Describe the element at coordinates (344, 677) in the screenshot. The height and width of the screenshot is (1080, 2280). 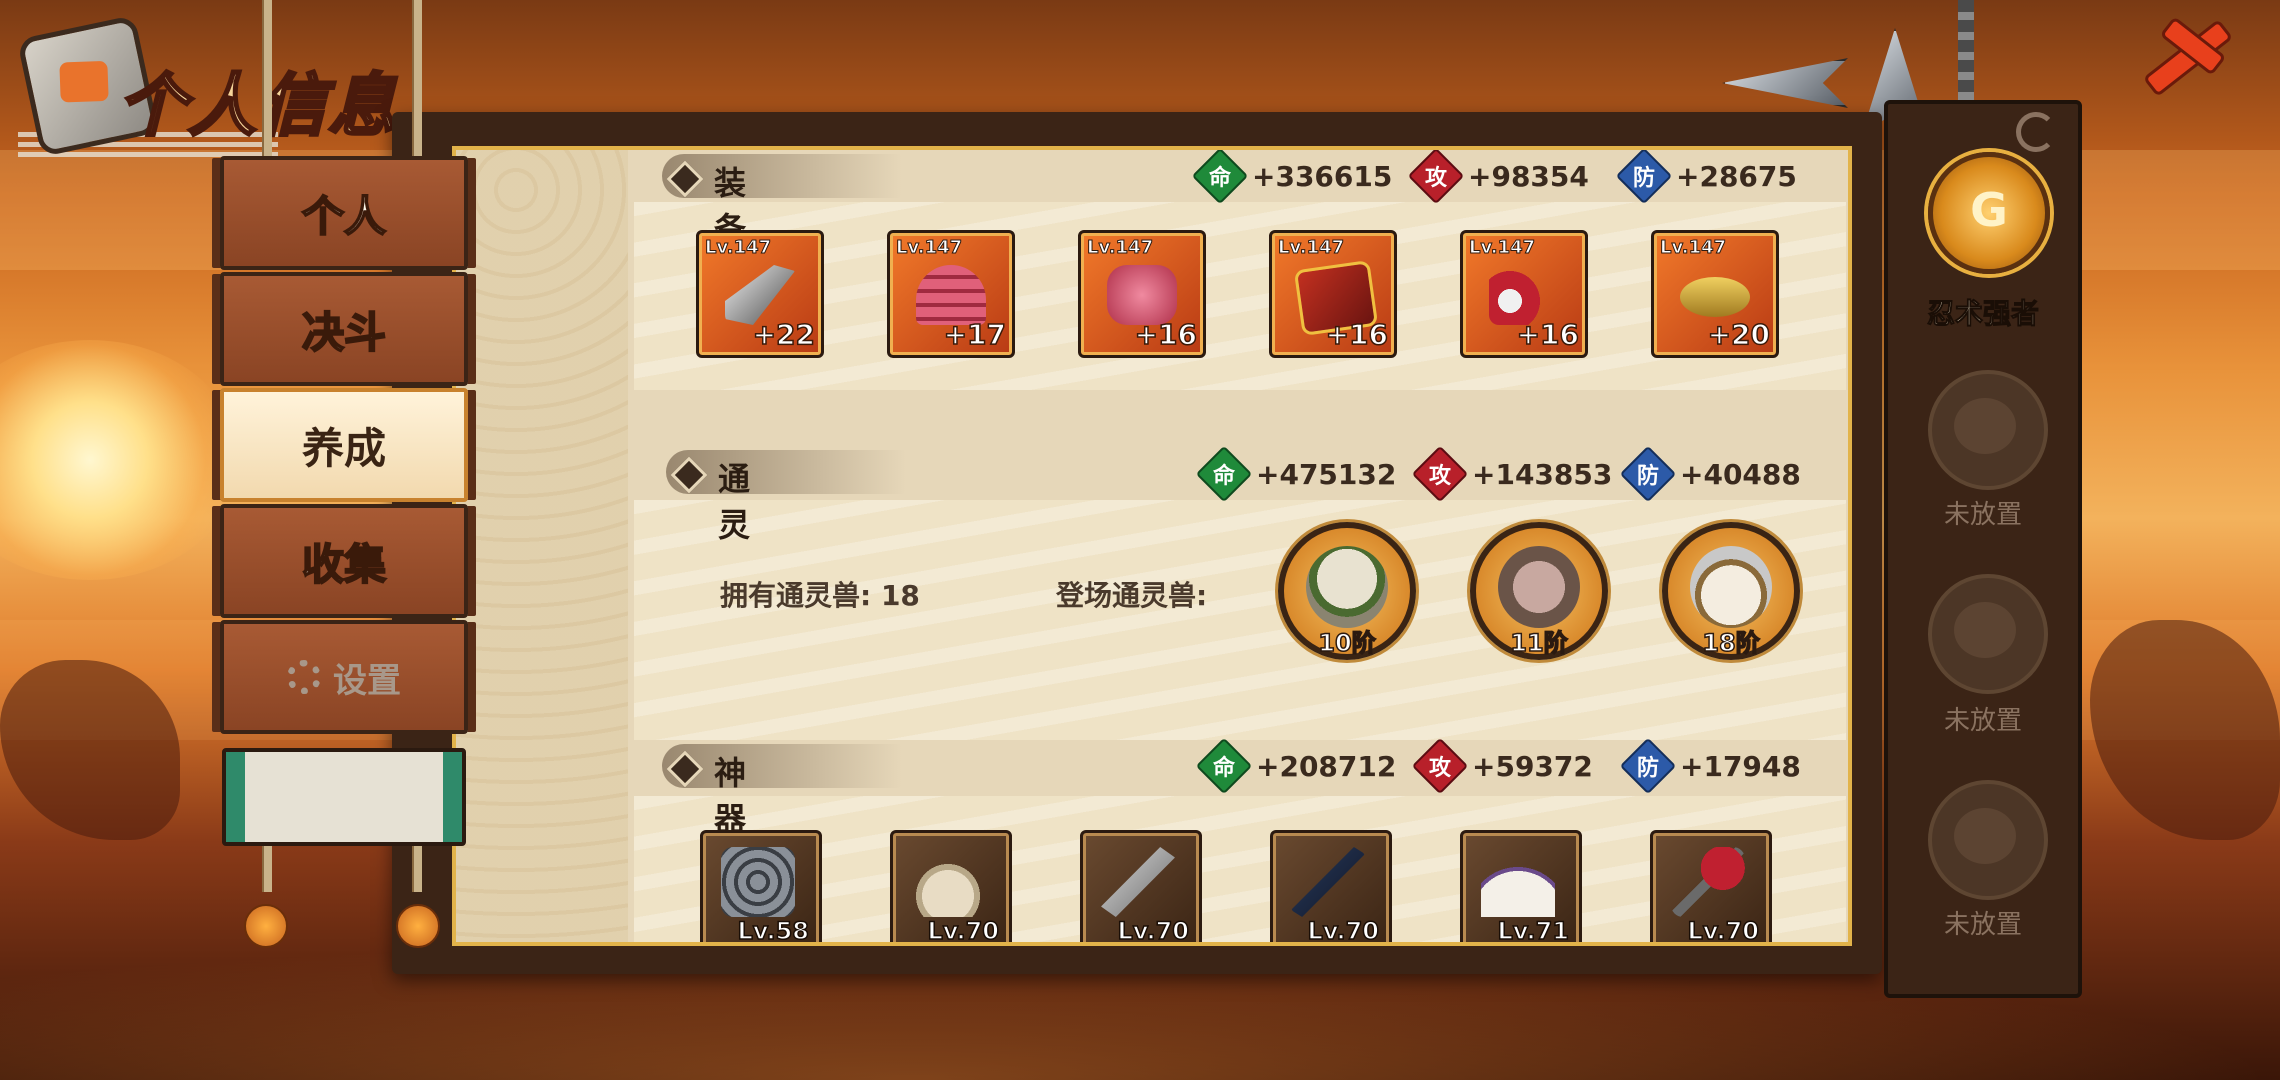
I see `tab-settings: 设置` at that location.